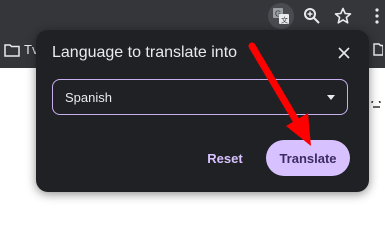 The height and width of the screenshot is (240, 385). What do you see at coordinates (21, 49) in the screenshot?
I see `bookmark-folder: Tv` at bounding box center [21, 49].